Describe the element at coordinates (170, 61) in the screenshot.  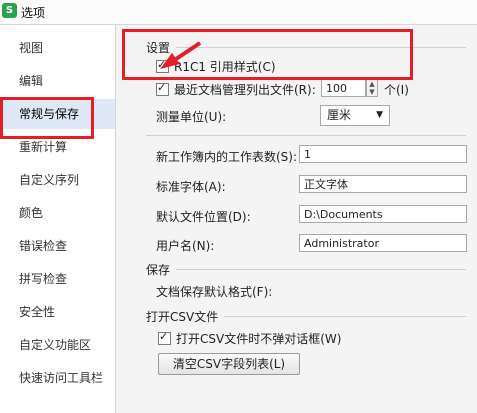
I see `arrow-head` at that location.